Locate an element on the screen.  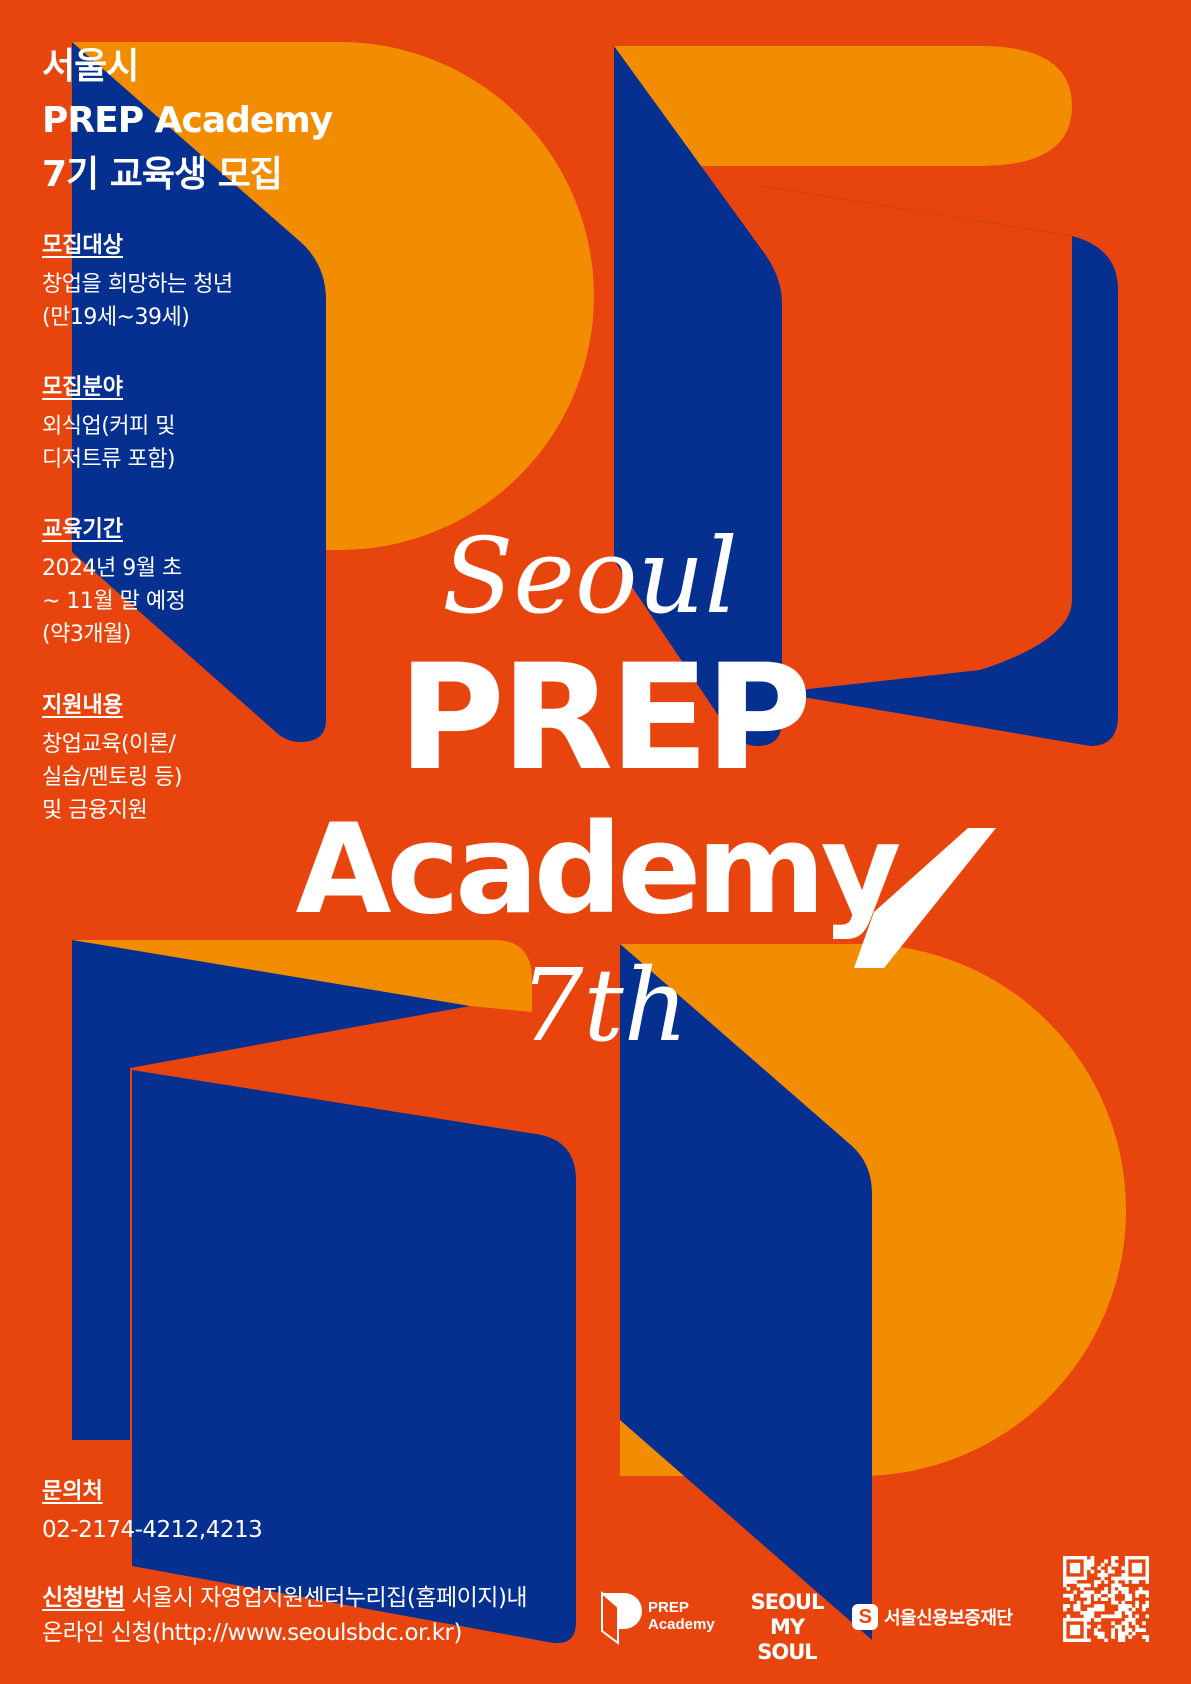
title-academy: Academy is located at coordinates (597, 870).